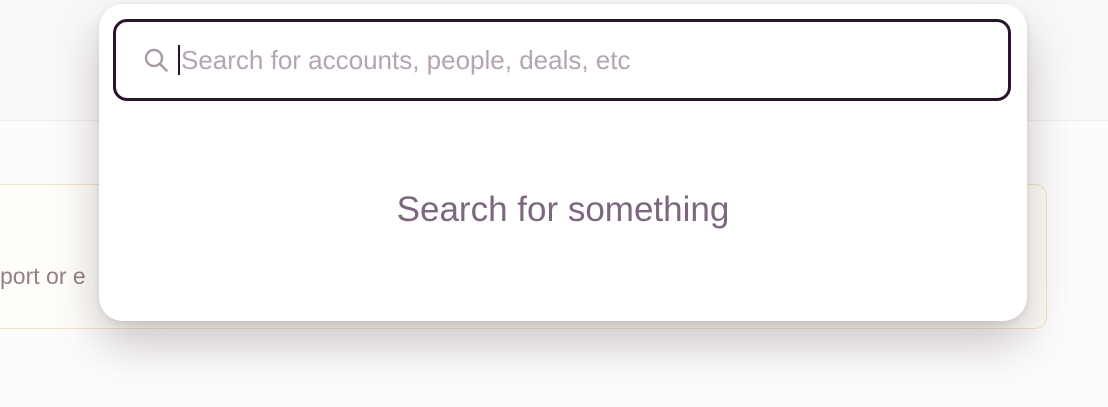  I want to click on search-input, so click(594, 60).